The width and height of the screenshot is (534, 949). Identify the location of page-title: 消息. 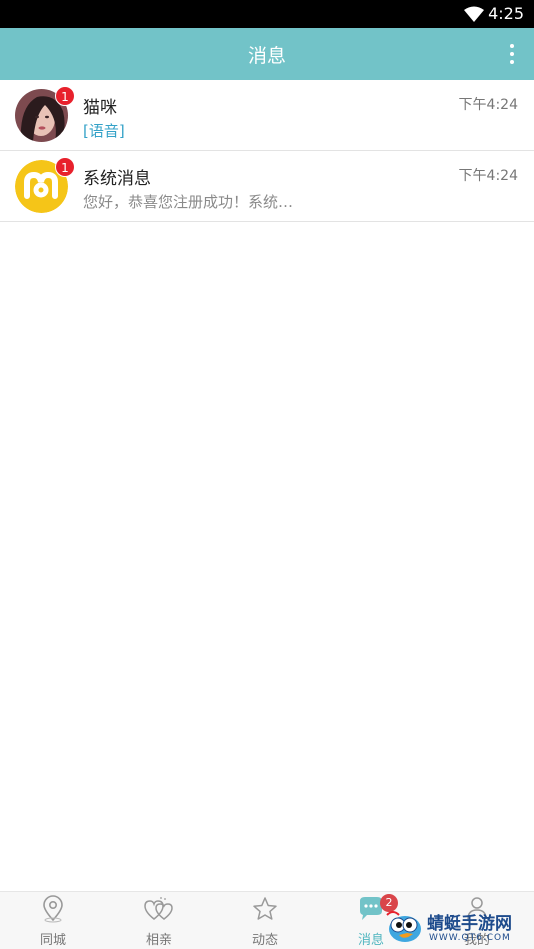
(266, 56).